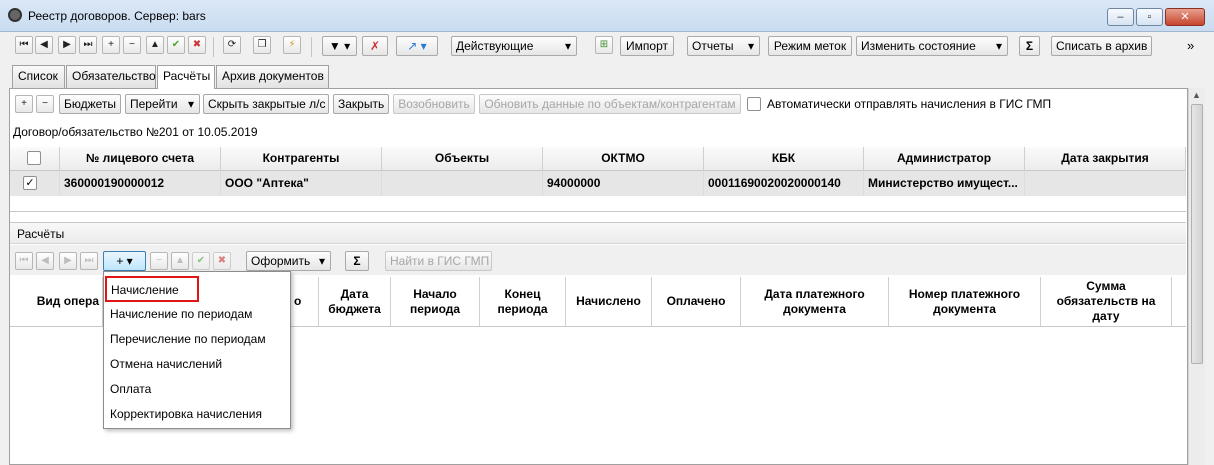 The width and height of the screenshot is (1214, 465). What do you see at coordinates (140, 183) in the screenshot?
I see `account-number-cell: 360000190000012` at bounding box center [140, 183].